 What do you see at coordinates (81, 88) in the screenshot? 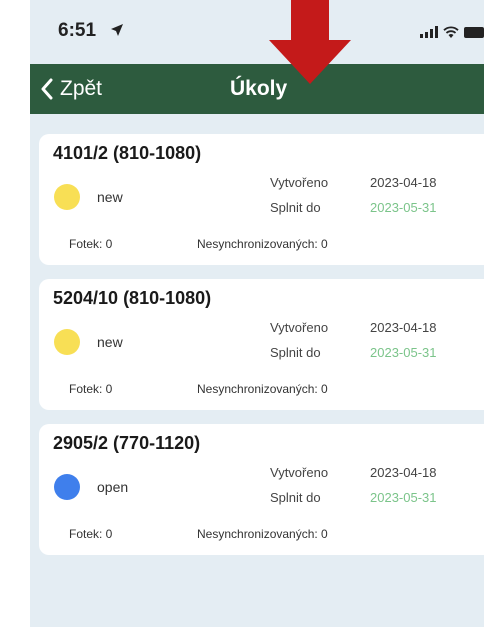
I see `back-button-label: Zpět` at bounding box center [81, 88].